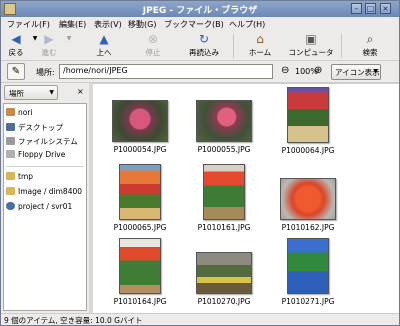 The width and height of the screenshot is (400, 326). I want to click on menu-help: ヘルプ(H), so click(247, 24).